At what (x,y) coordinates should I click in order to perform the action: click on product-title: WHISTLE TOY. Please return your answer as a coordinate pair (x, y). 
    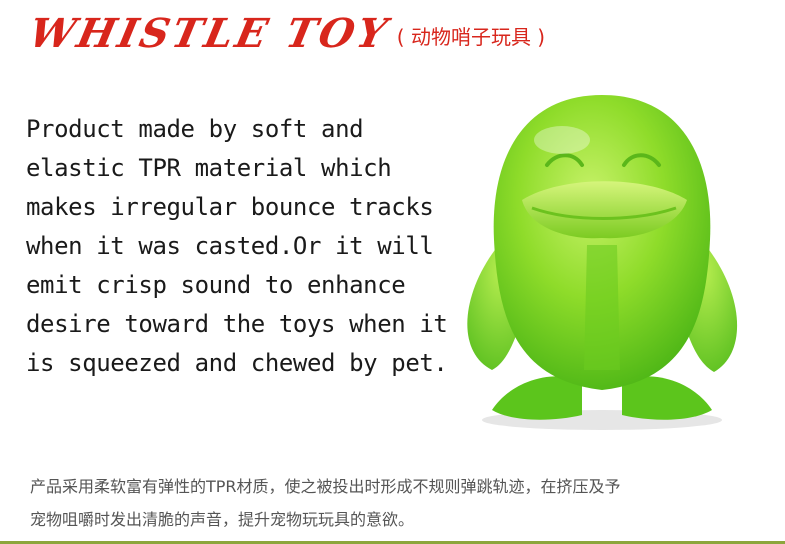
    Looking at the image, I should click on (209, 33).